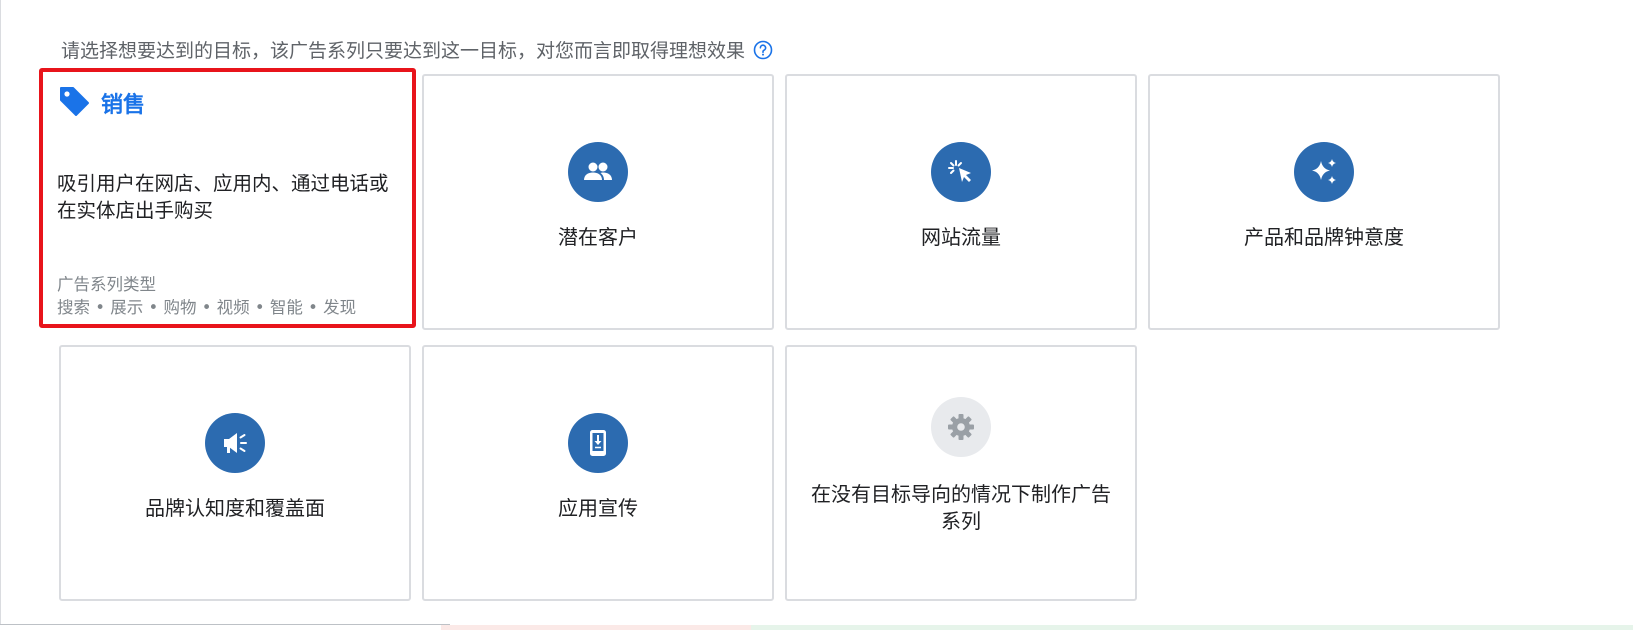 This screenshot has height=630, width=1633. Describe the element at coordinates (763, 50) in the screenshot. I see `help-icon` at that location.